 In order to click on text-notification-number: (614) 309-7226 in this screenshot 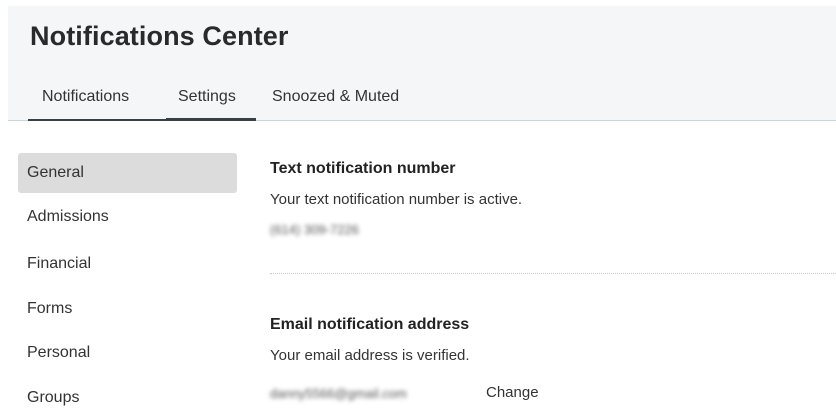, I will do `click(314, 229)`.